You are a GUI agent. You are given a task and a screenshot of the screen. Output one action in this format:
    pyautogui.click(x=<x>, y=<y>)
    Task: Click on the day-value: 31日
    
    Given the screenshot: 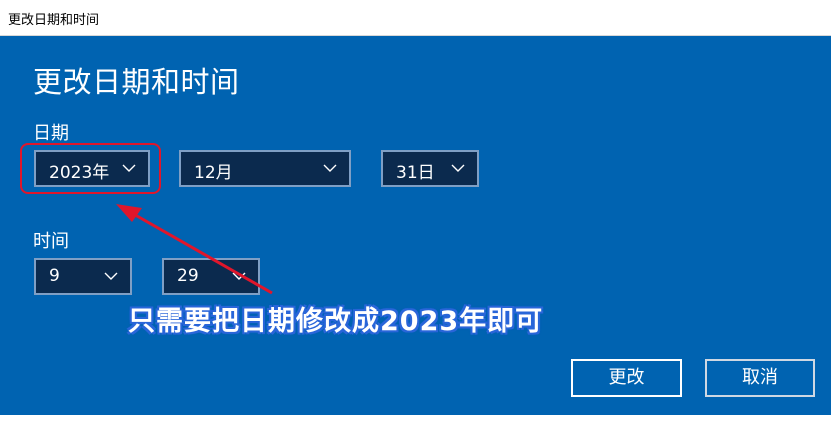 What is the action you would take?
    pyautogui.click(x=415, y=173)
    